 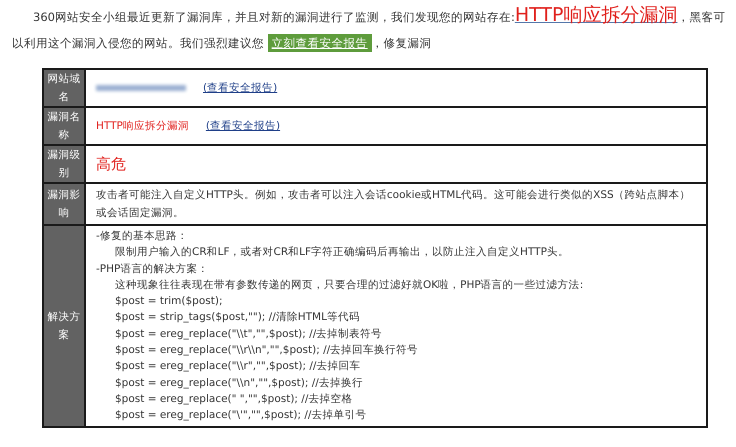 I want to click on vulnerability-name: HTTP响应拆分漏洞, so click(x=142, y=126).